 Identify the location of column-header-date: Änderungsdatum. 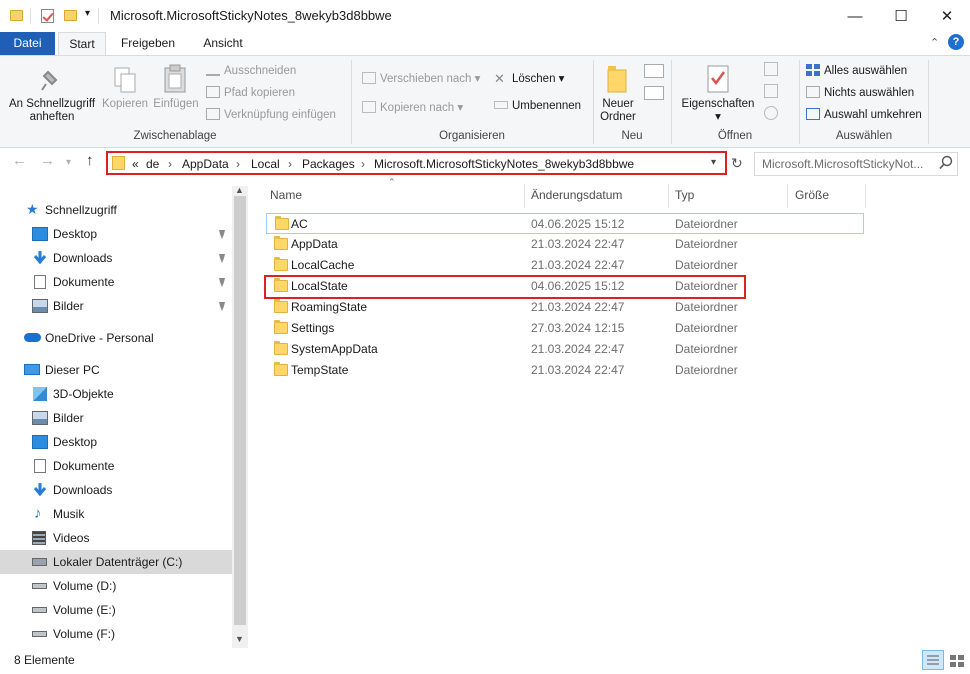
(576, 195).